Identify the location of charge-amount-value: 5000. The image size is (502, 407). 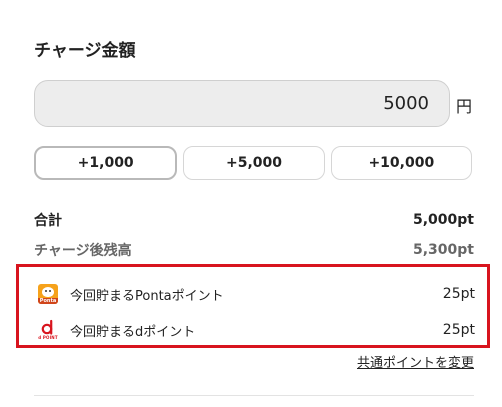
(406, 103).